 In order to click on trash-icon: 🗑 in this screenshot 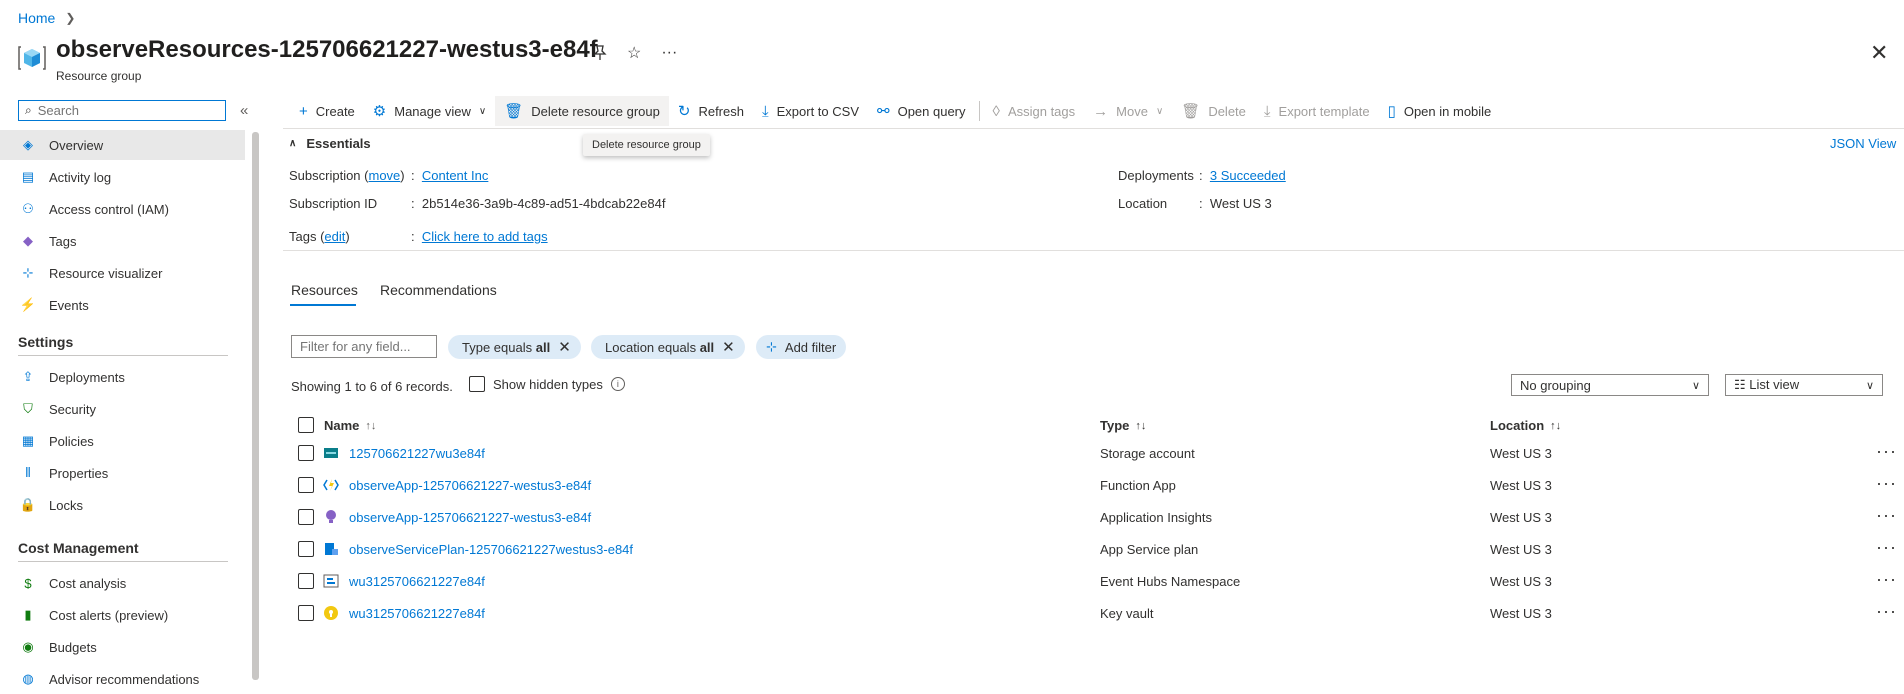, I will do `click(514, 111)`.